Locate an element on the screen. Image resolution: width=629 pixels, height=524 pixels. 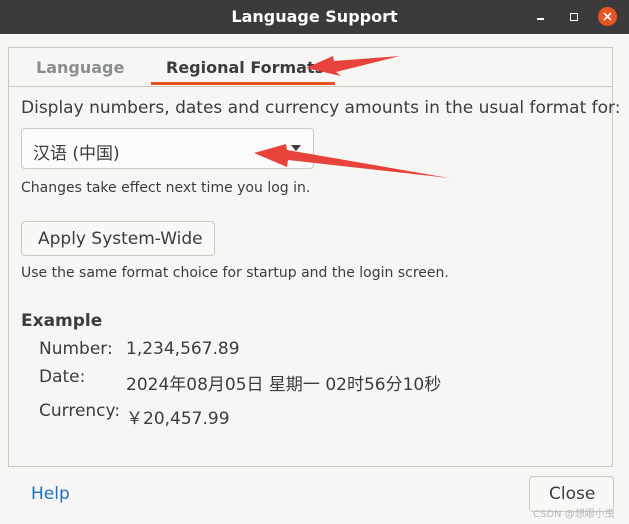
format-dropdown: 汉语 (中国) is located at coordinates (167, 148).